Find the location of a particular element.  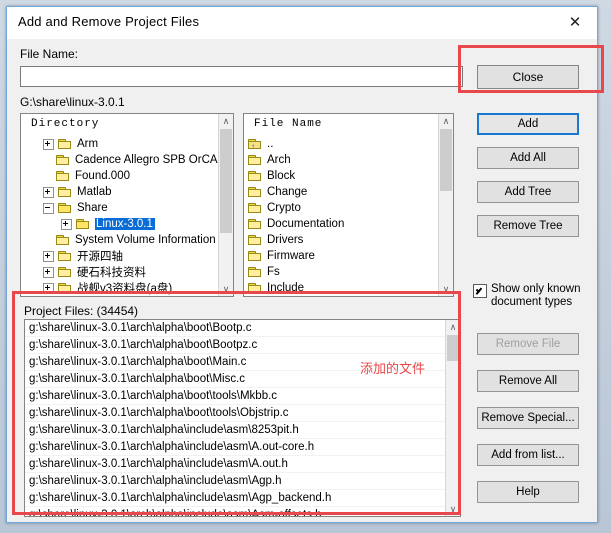

show-known-types-checkbox: Show only known document types is located at coordinates (531, 295).